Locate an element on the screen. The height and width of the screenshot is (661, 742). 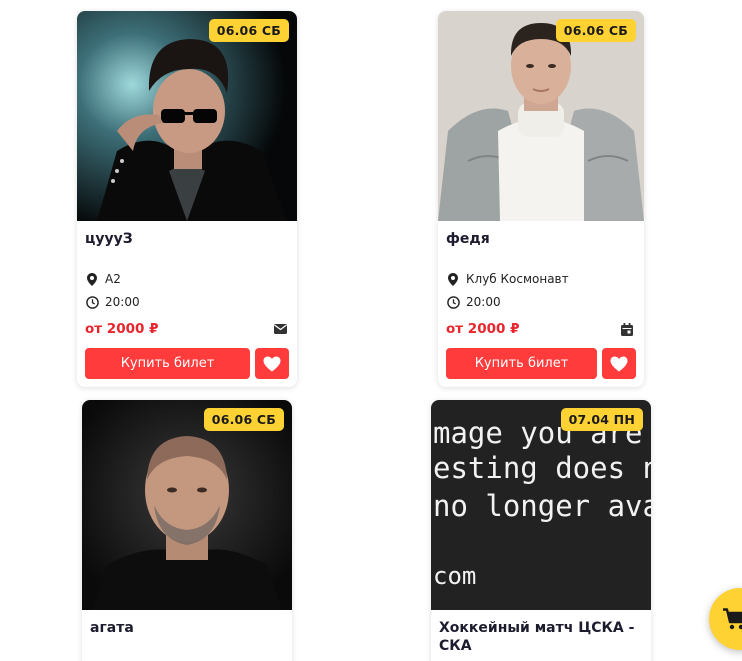
venue-name: А2 is located at coordinates (113, 279).